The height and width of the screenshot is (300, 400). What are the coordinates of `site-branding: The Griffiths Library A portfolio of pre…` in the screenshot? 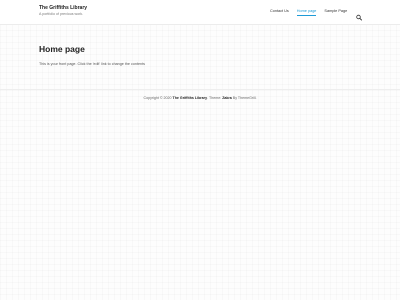 It's located at (63, 11).